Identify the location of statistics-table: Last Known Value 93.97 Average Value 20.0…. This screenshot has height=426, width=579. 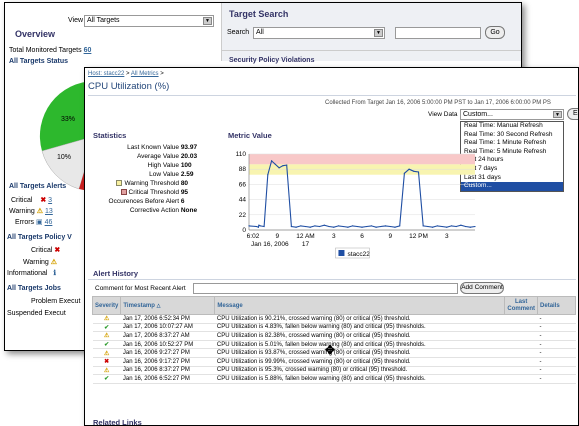
(152, 189).